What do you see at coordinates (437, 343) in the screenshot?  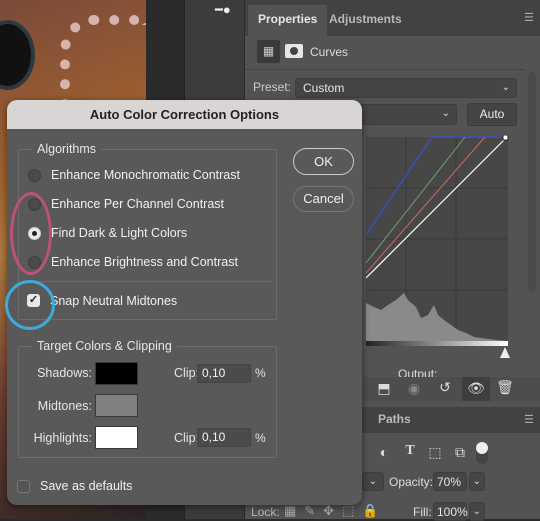 I see `output-gradient` at bounding box center [437, 343].